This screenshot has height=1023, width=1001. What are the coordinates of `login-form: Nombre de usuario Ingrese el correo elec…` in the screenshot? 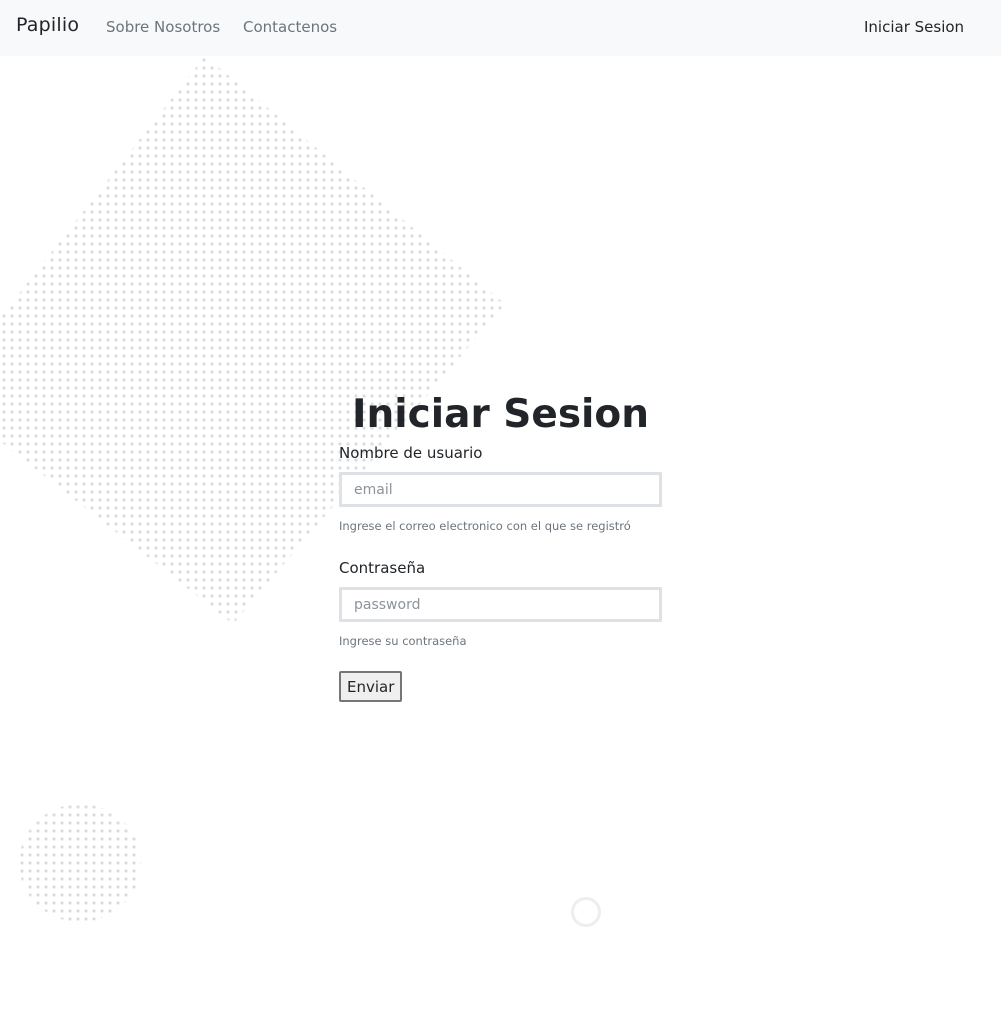 It's located at (500, 572).